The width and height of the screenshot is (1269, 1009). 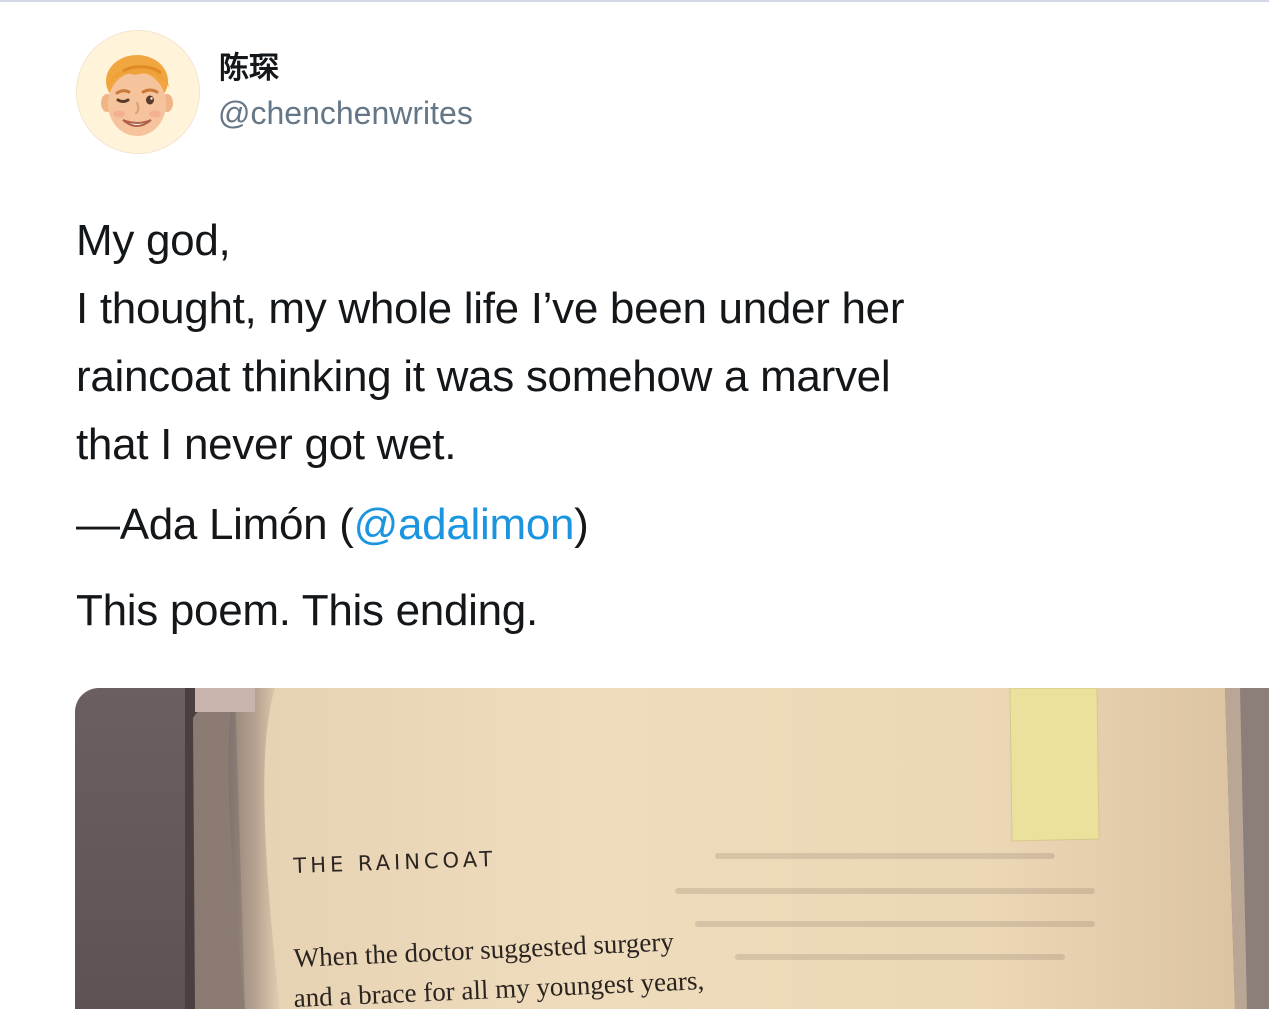 I want to click on avatar, so click(x=138, y=92).